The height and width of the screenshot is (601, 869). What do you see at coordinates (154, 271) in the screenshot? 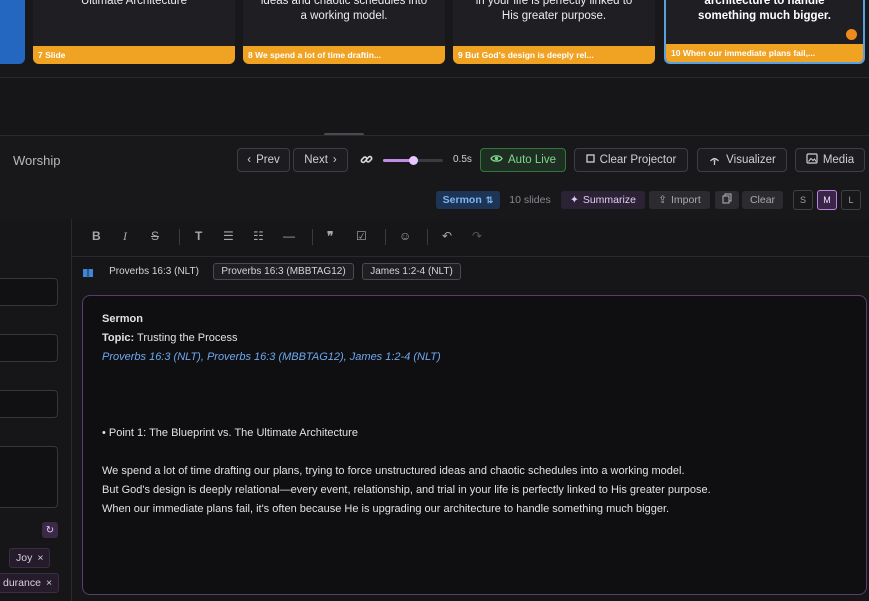
I see `reference-chip: Proverbs 16:3 (NLT)` at bounding box center [154, 271].